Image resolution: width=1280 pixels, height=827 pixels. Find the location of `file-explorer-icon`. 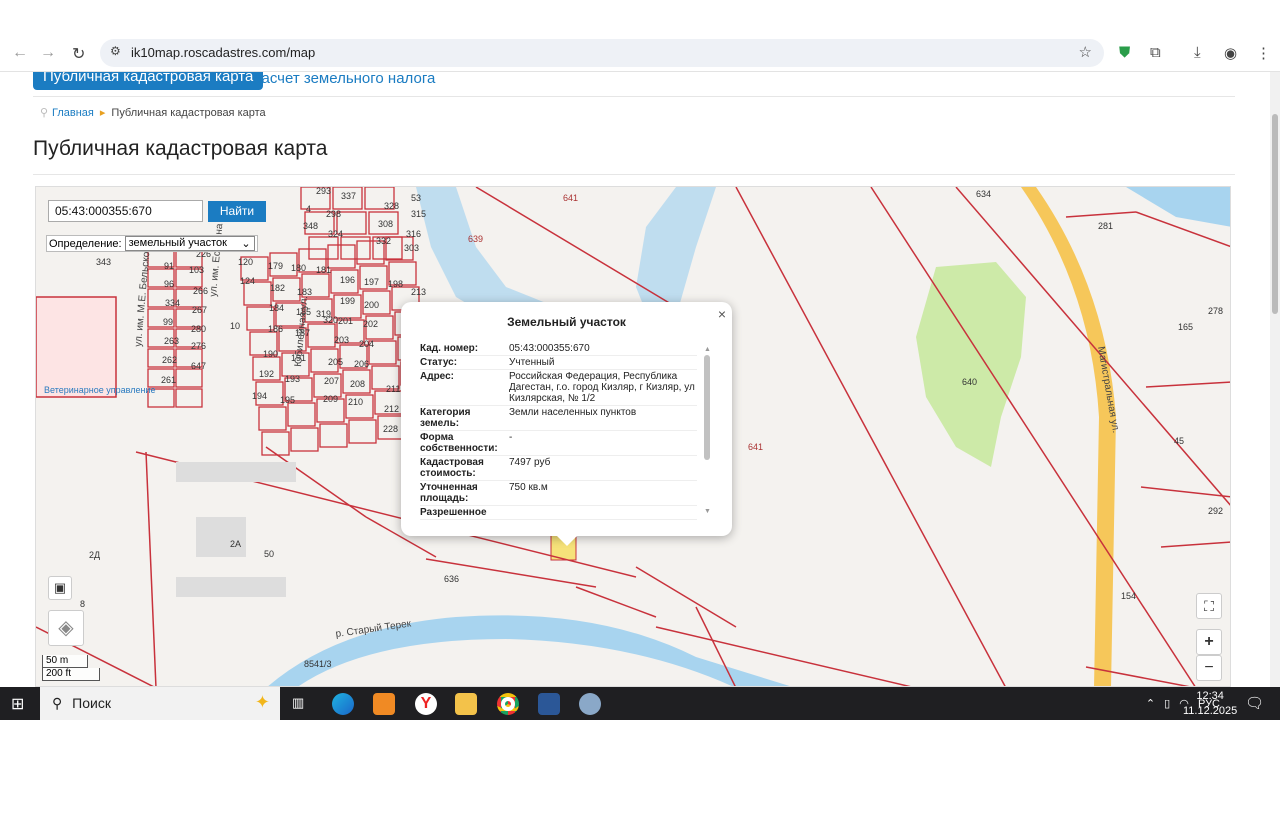

file-explorer-icon is located at coordinates (466, 704).